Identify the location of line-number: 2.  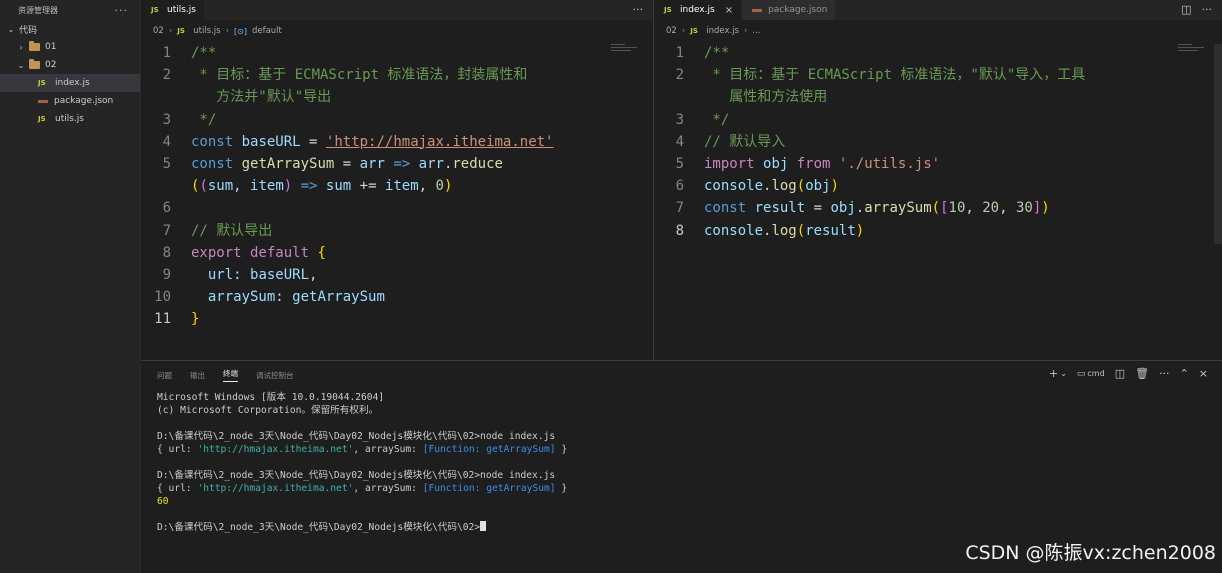
(679, 75).